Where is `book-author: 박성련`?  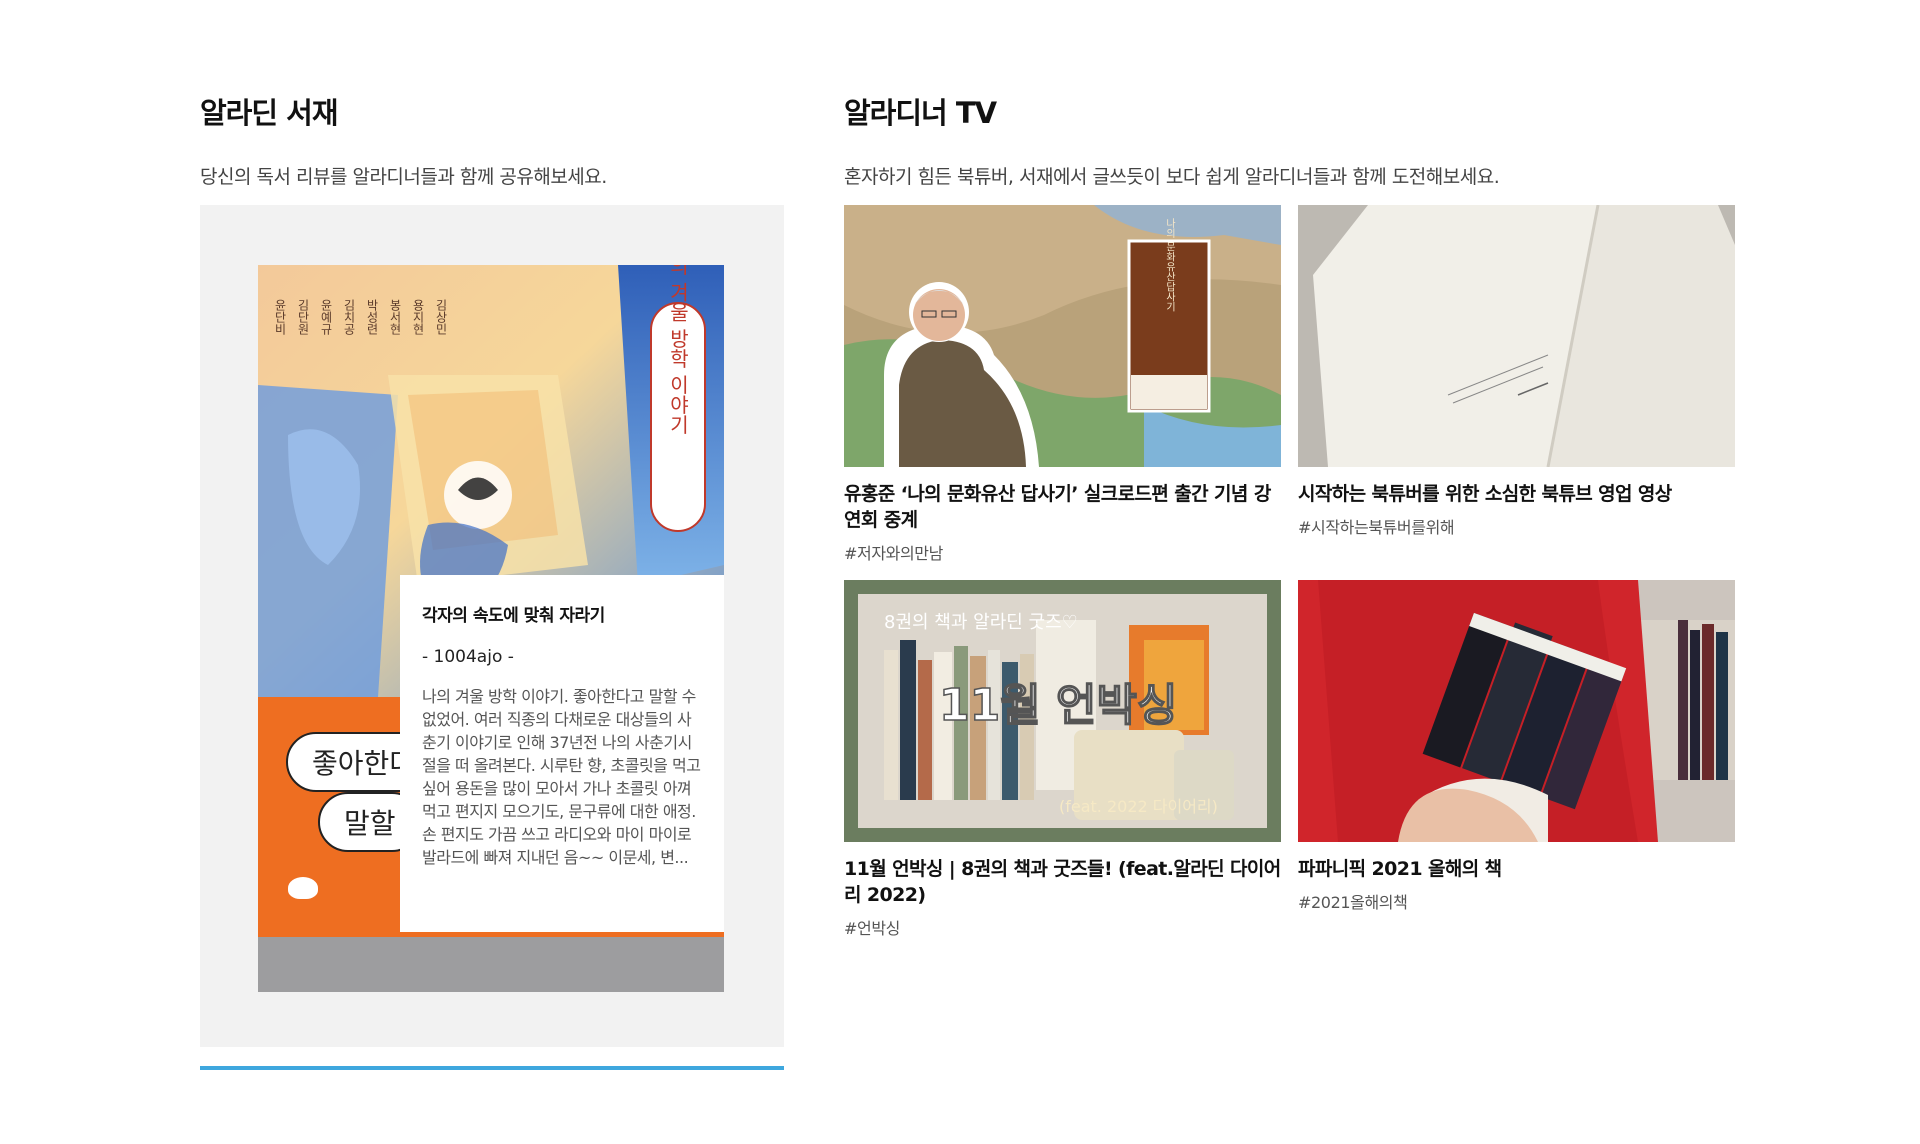
book-author: 박성련 is located at coordinates (372, 317).